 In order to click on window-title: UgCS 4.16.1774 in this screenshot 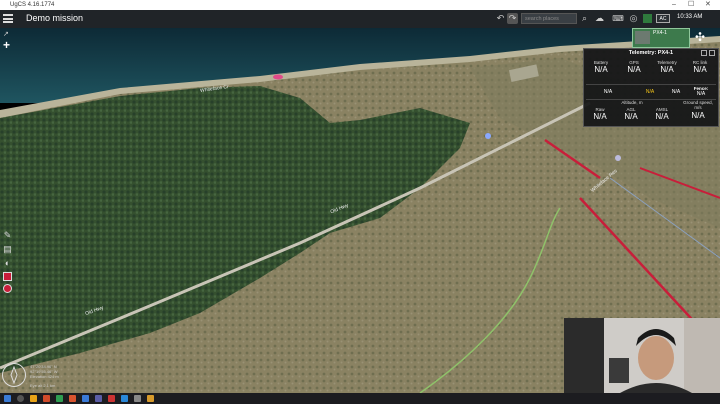, I will do `click(32, 5)`.